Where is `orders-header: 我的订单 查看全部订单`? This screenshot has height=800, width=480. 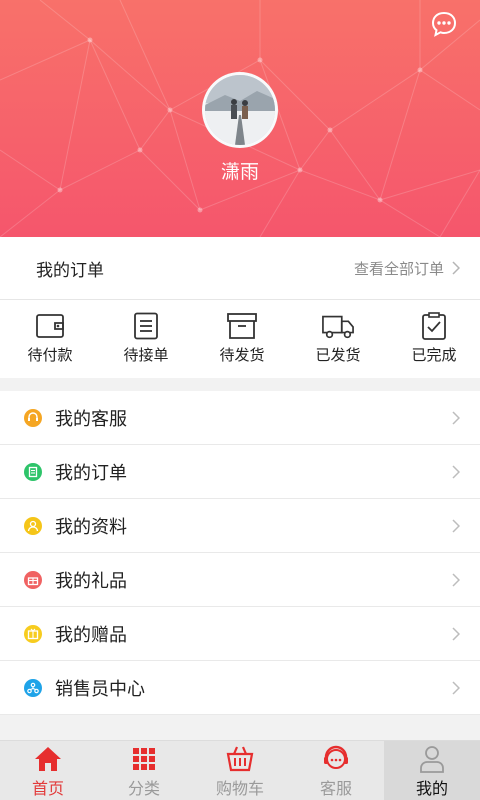 orders-header: 我的订单 查看全部订单 is located at coordinates (240, 268).